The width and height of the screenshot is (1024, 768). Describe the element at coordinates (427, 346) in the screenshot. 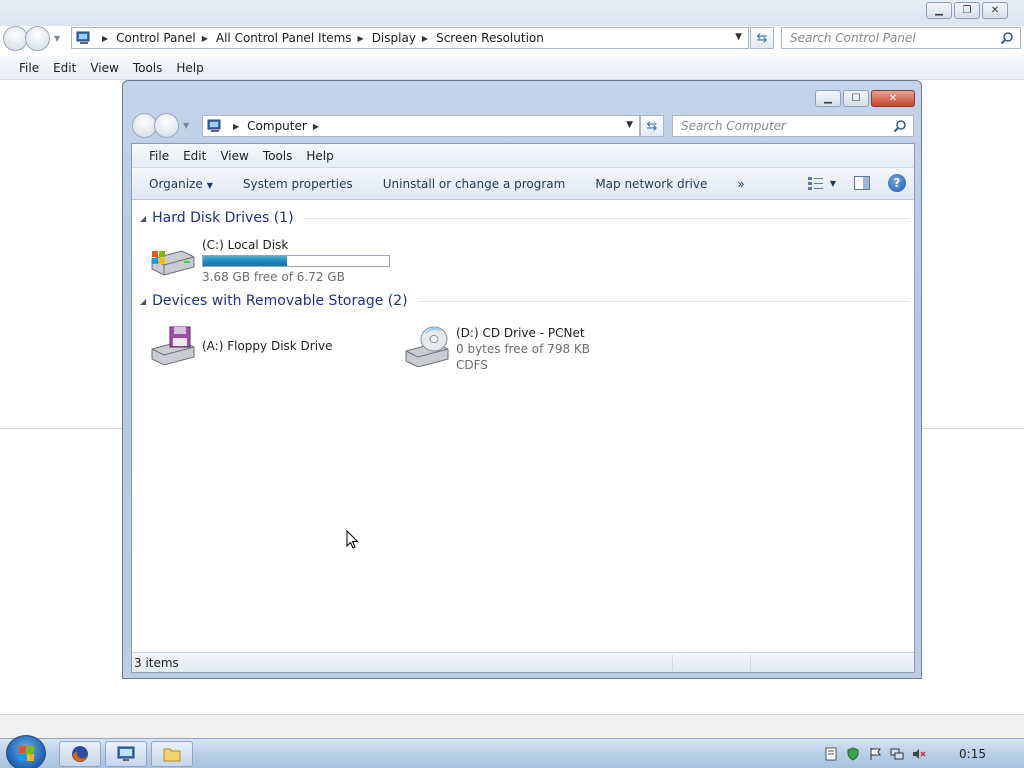

I see `cd-drive-icon` at that location.